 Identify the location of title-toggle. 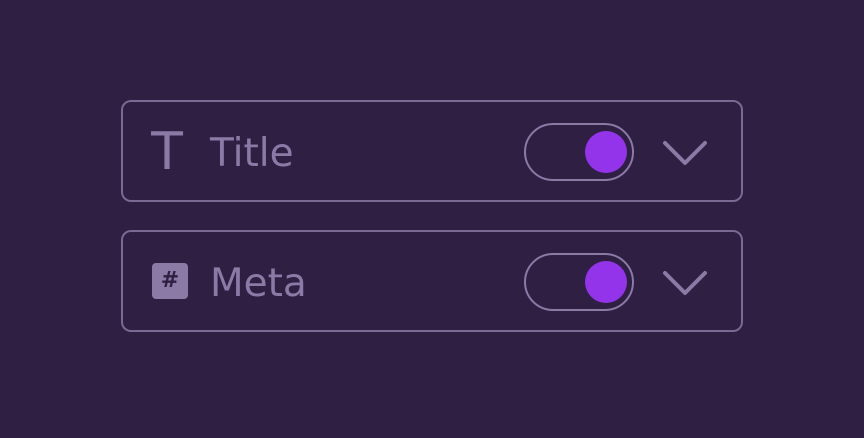
(579, 152).